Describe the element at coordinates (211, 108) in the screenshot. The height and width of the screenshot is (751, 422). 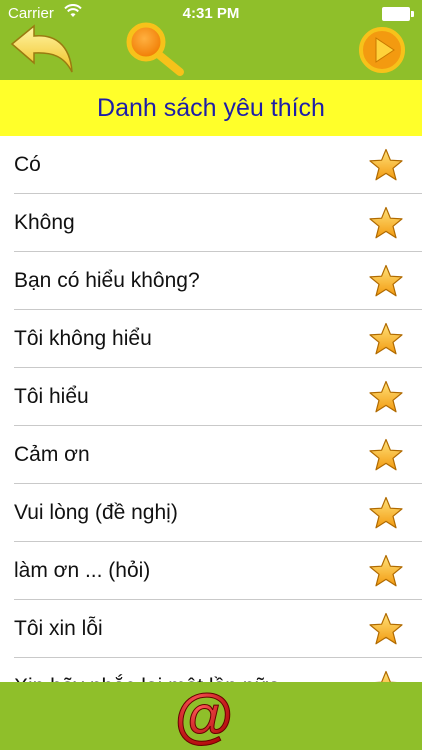
I see `page-title: Danh sách yêu thích` at that location.